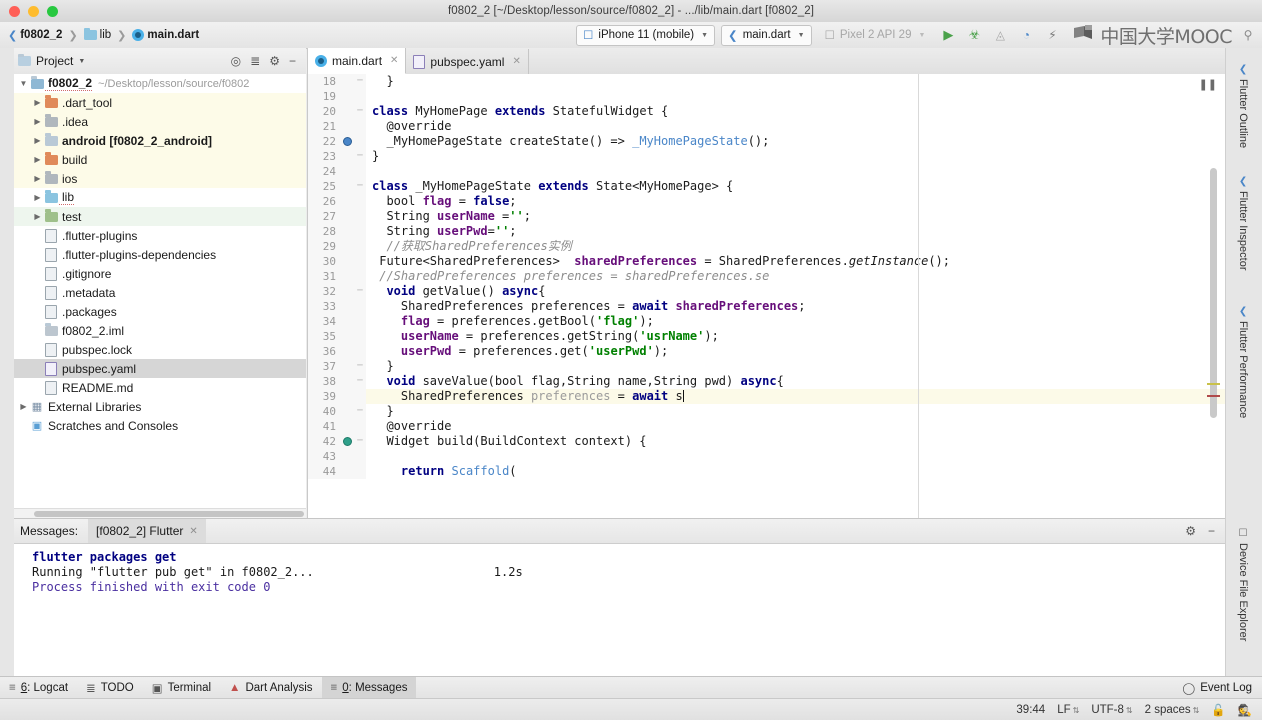 The width and height of the screenshot is (1262, 720). What do you see at coordinates (948, 35) in the screenshot?
I see `run-button: ▶` at bounding box center [948, 35].